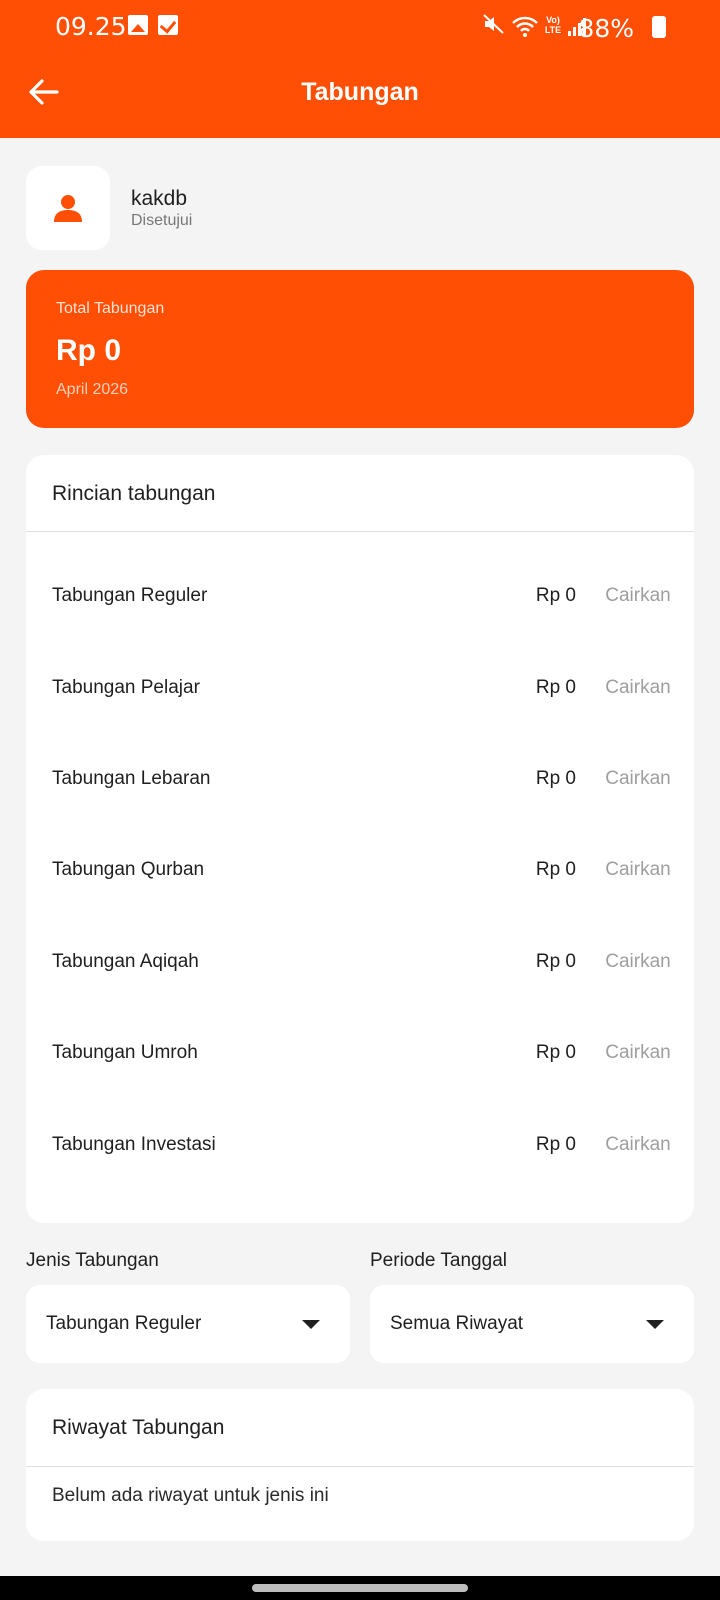 The height and width of the screenshot is (1600, 720). Describe the element at coordinates (360, 1054) in the screenshot. I see `saving-row: Tabungan Umroh Rp 0 Cairkan` at that location.